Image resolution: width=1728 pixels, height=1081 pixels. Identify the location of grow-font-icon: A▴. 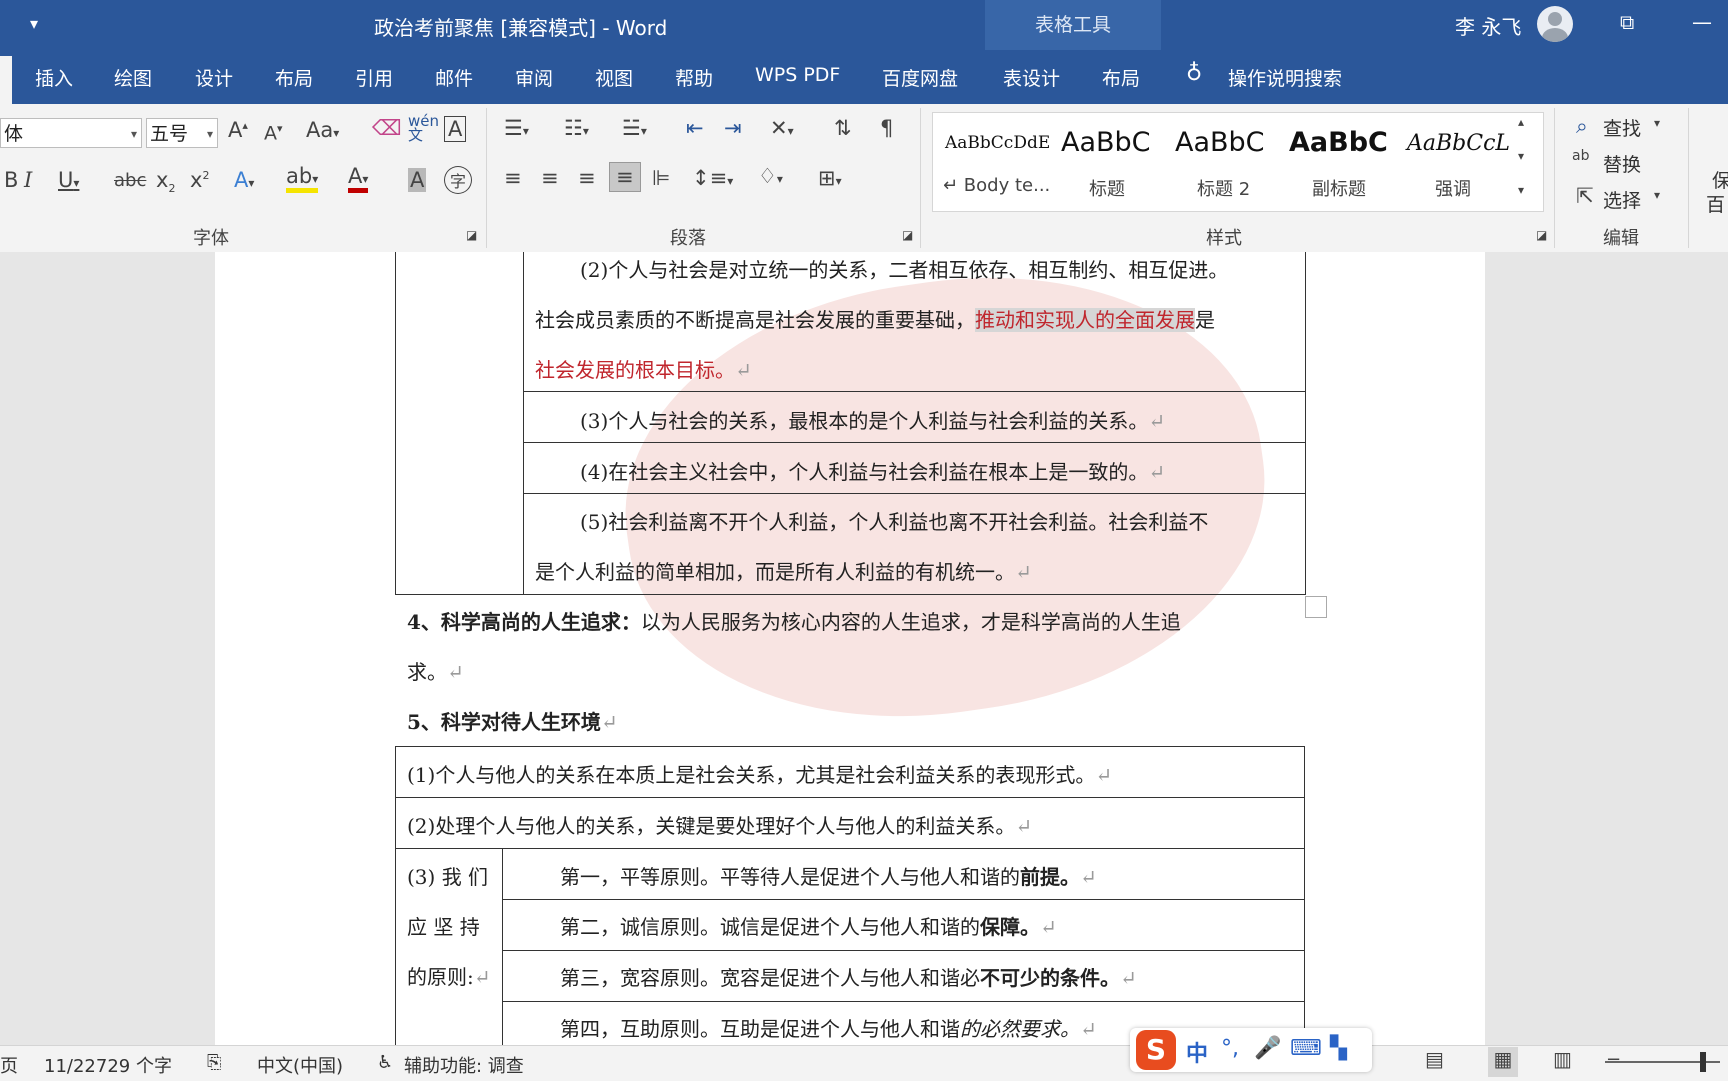
(238, 130).